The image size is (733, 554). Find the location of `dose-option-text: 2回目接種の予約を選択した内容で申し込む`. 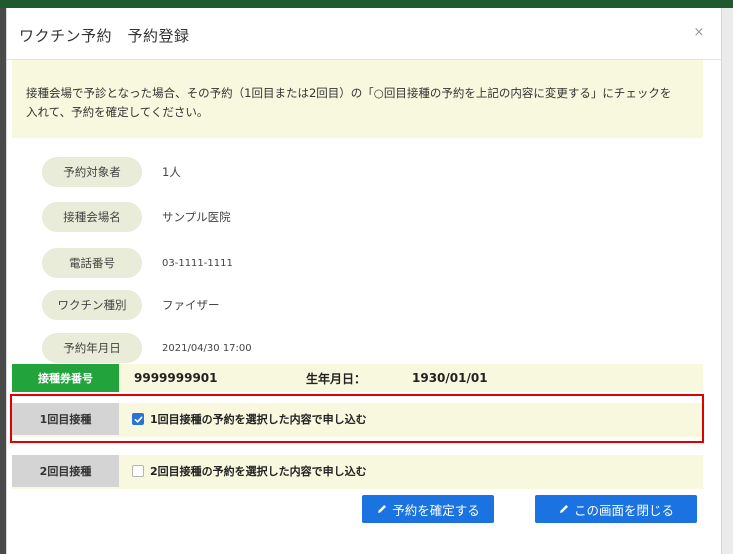

dose-option-text: 2回目接種の予約を選択した内容で申し込む is located at coordinates (258, 471).